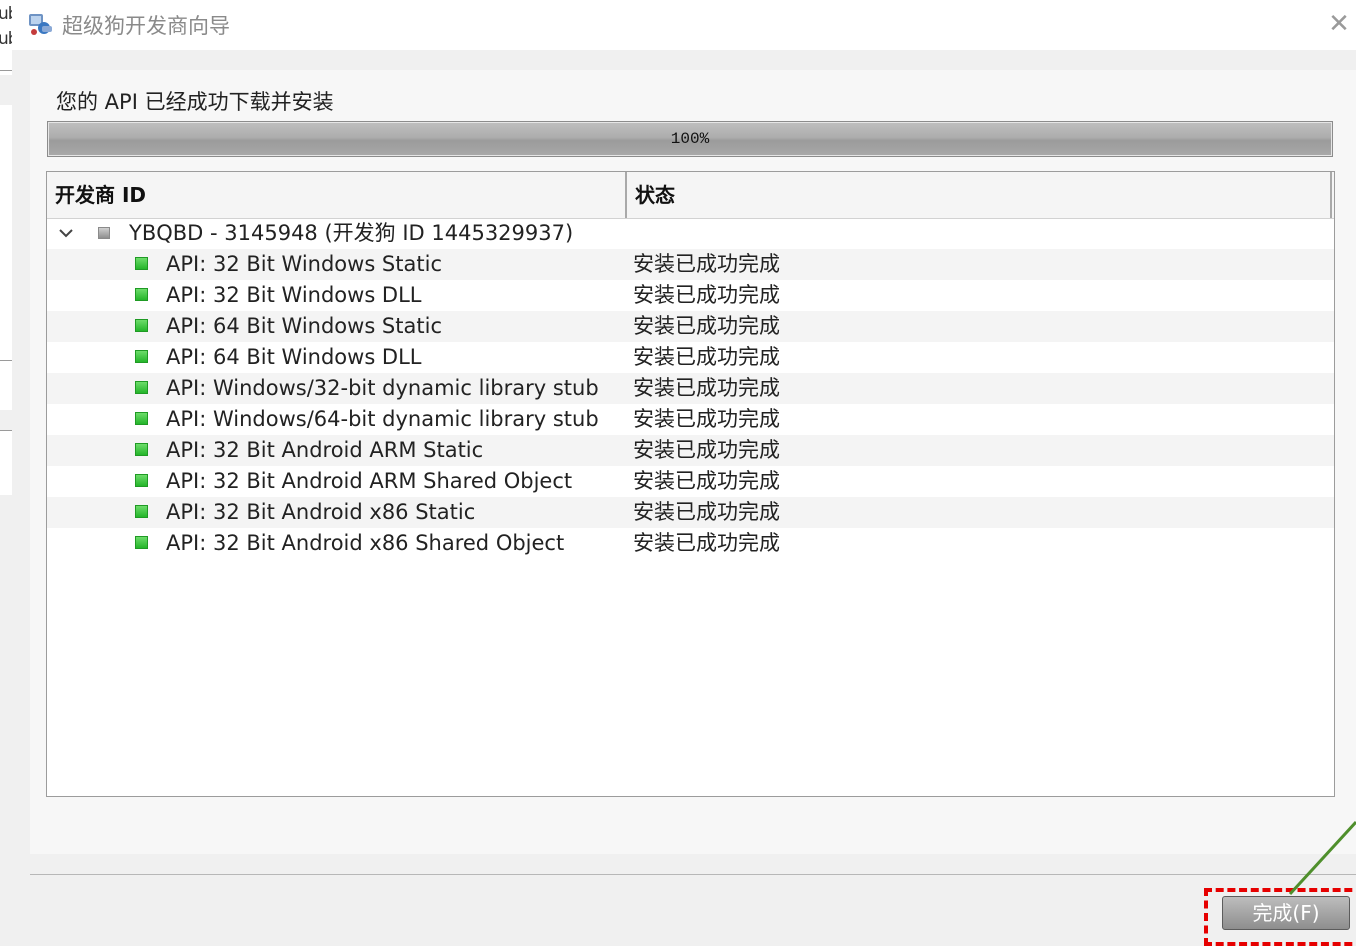 This screenshot has height=946, width=1356. I want to click on tree-item-row: API: 64 Bit Windows Static 安装已成功完成, so click(690, 326).